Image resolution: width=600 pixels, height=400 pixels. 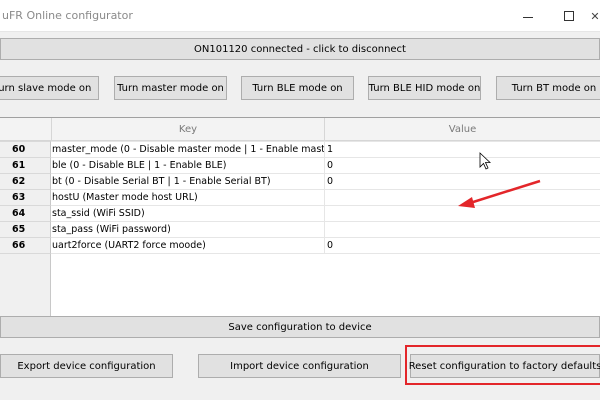 I want to click on close-icon: ✕, so click(x=595, y=16).